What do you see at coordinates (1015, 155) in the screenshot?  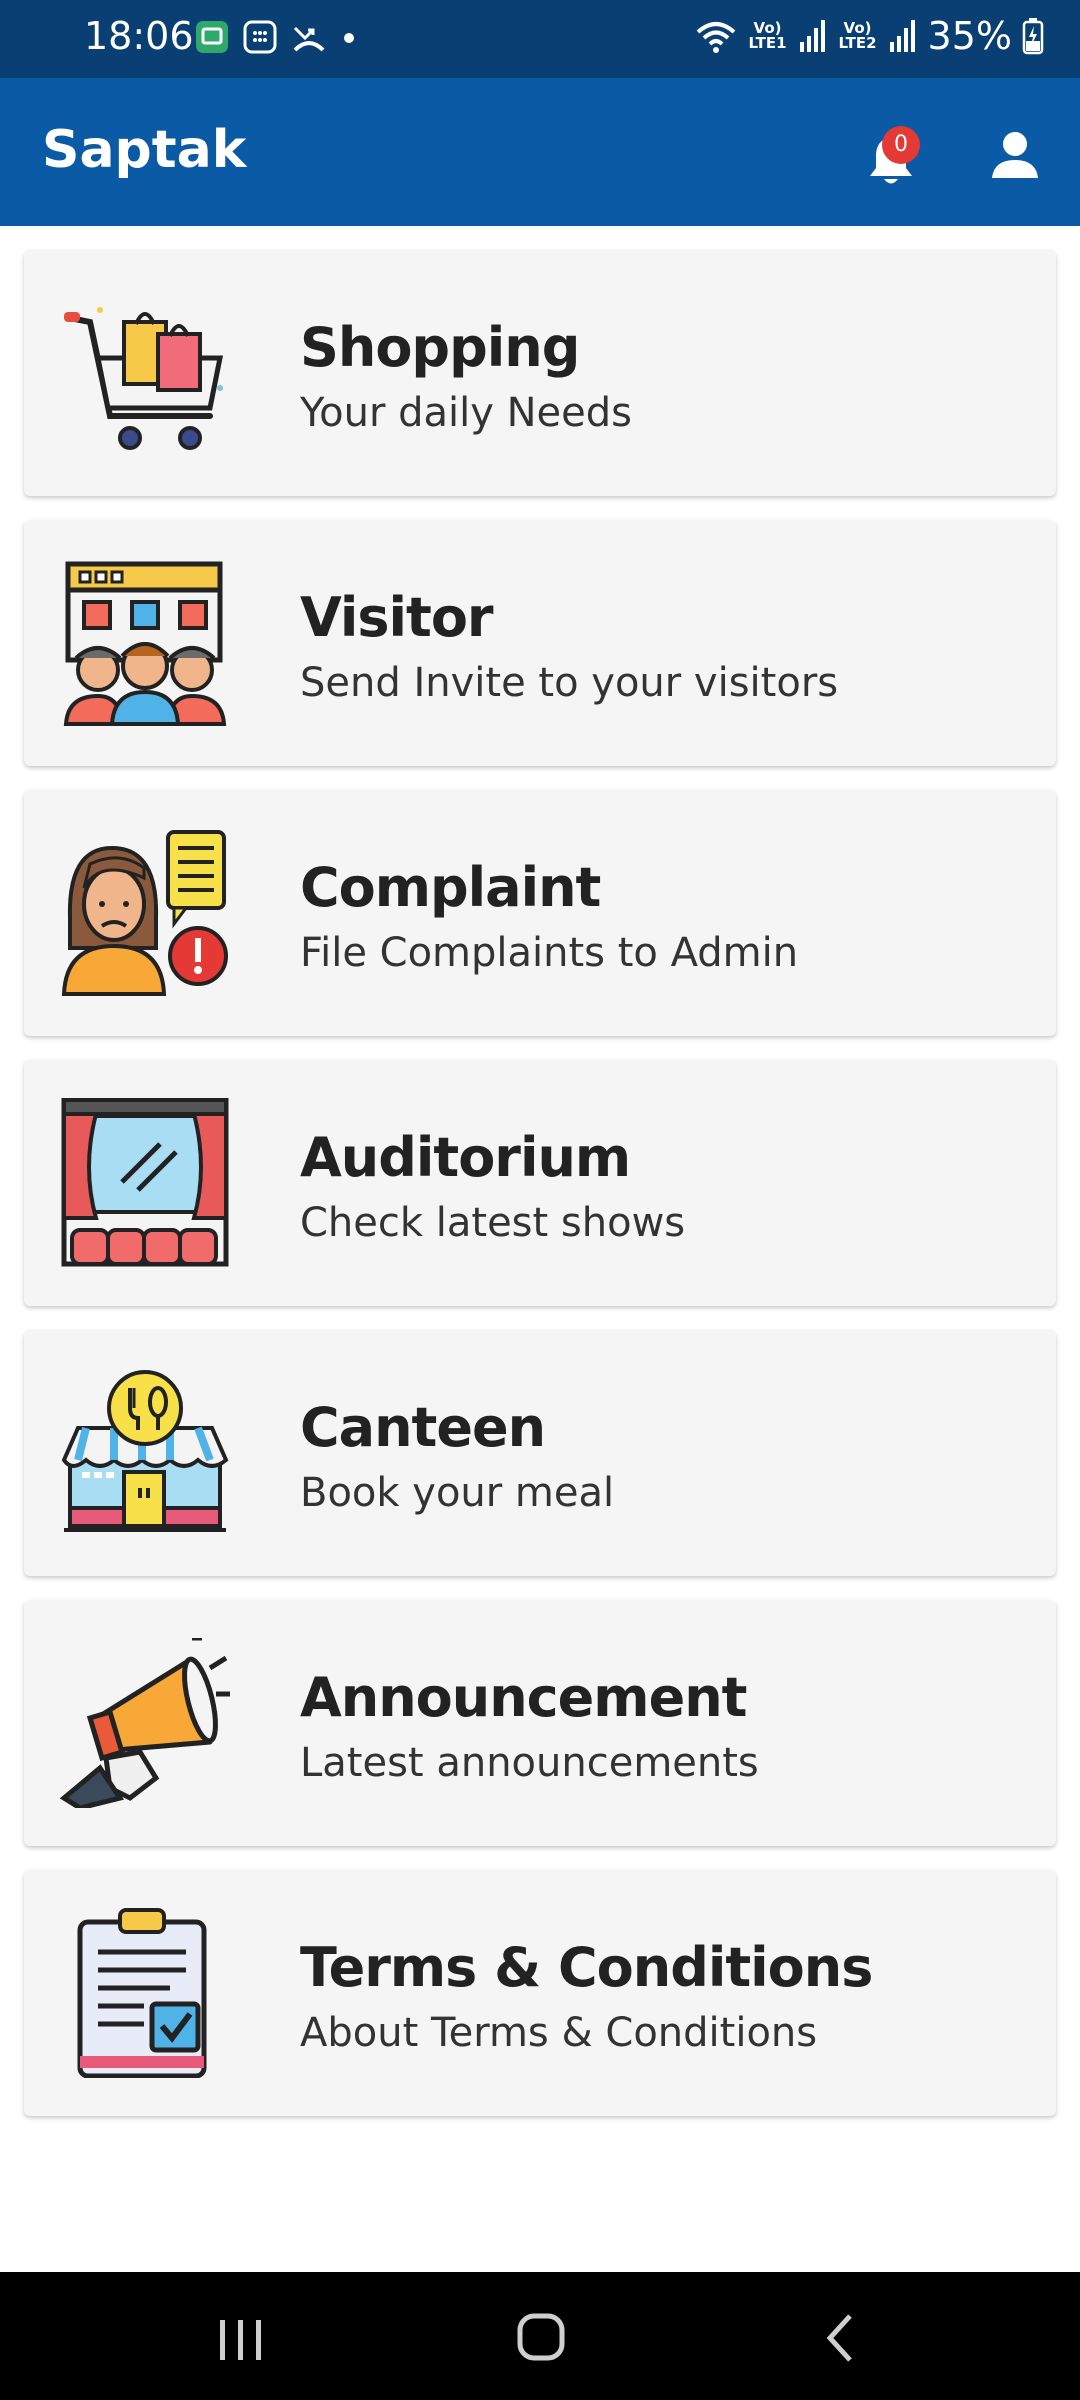 I see `user-icon` at bounding box center [1015, 155].